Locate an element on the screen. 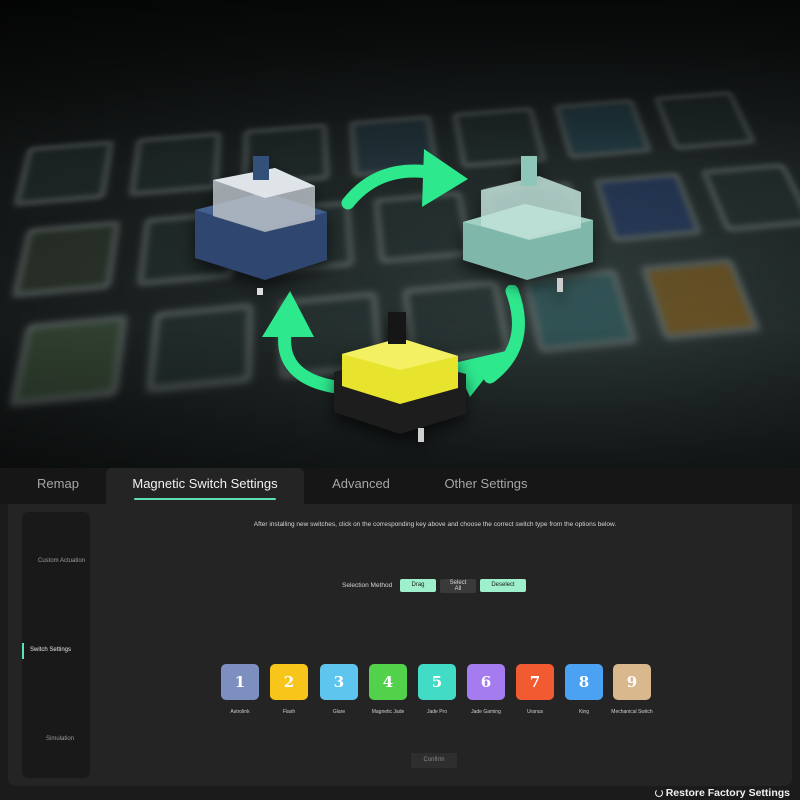 Image resolution: width=800 pixels, height=800 pixels. refresh-icon is located at coordinates (659, 793).